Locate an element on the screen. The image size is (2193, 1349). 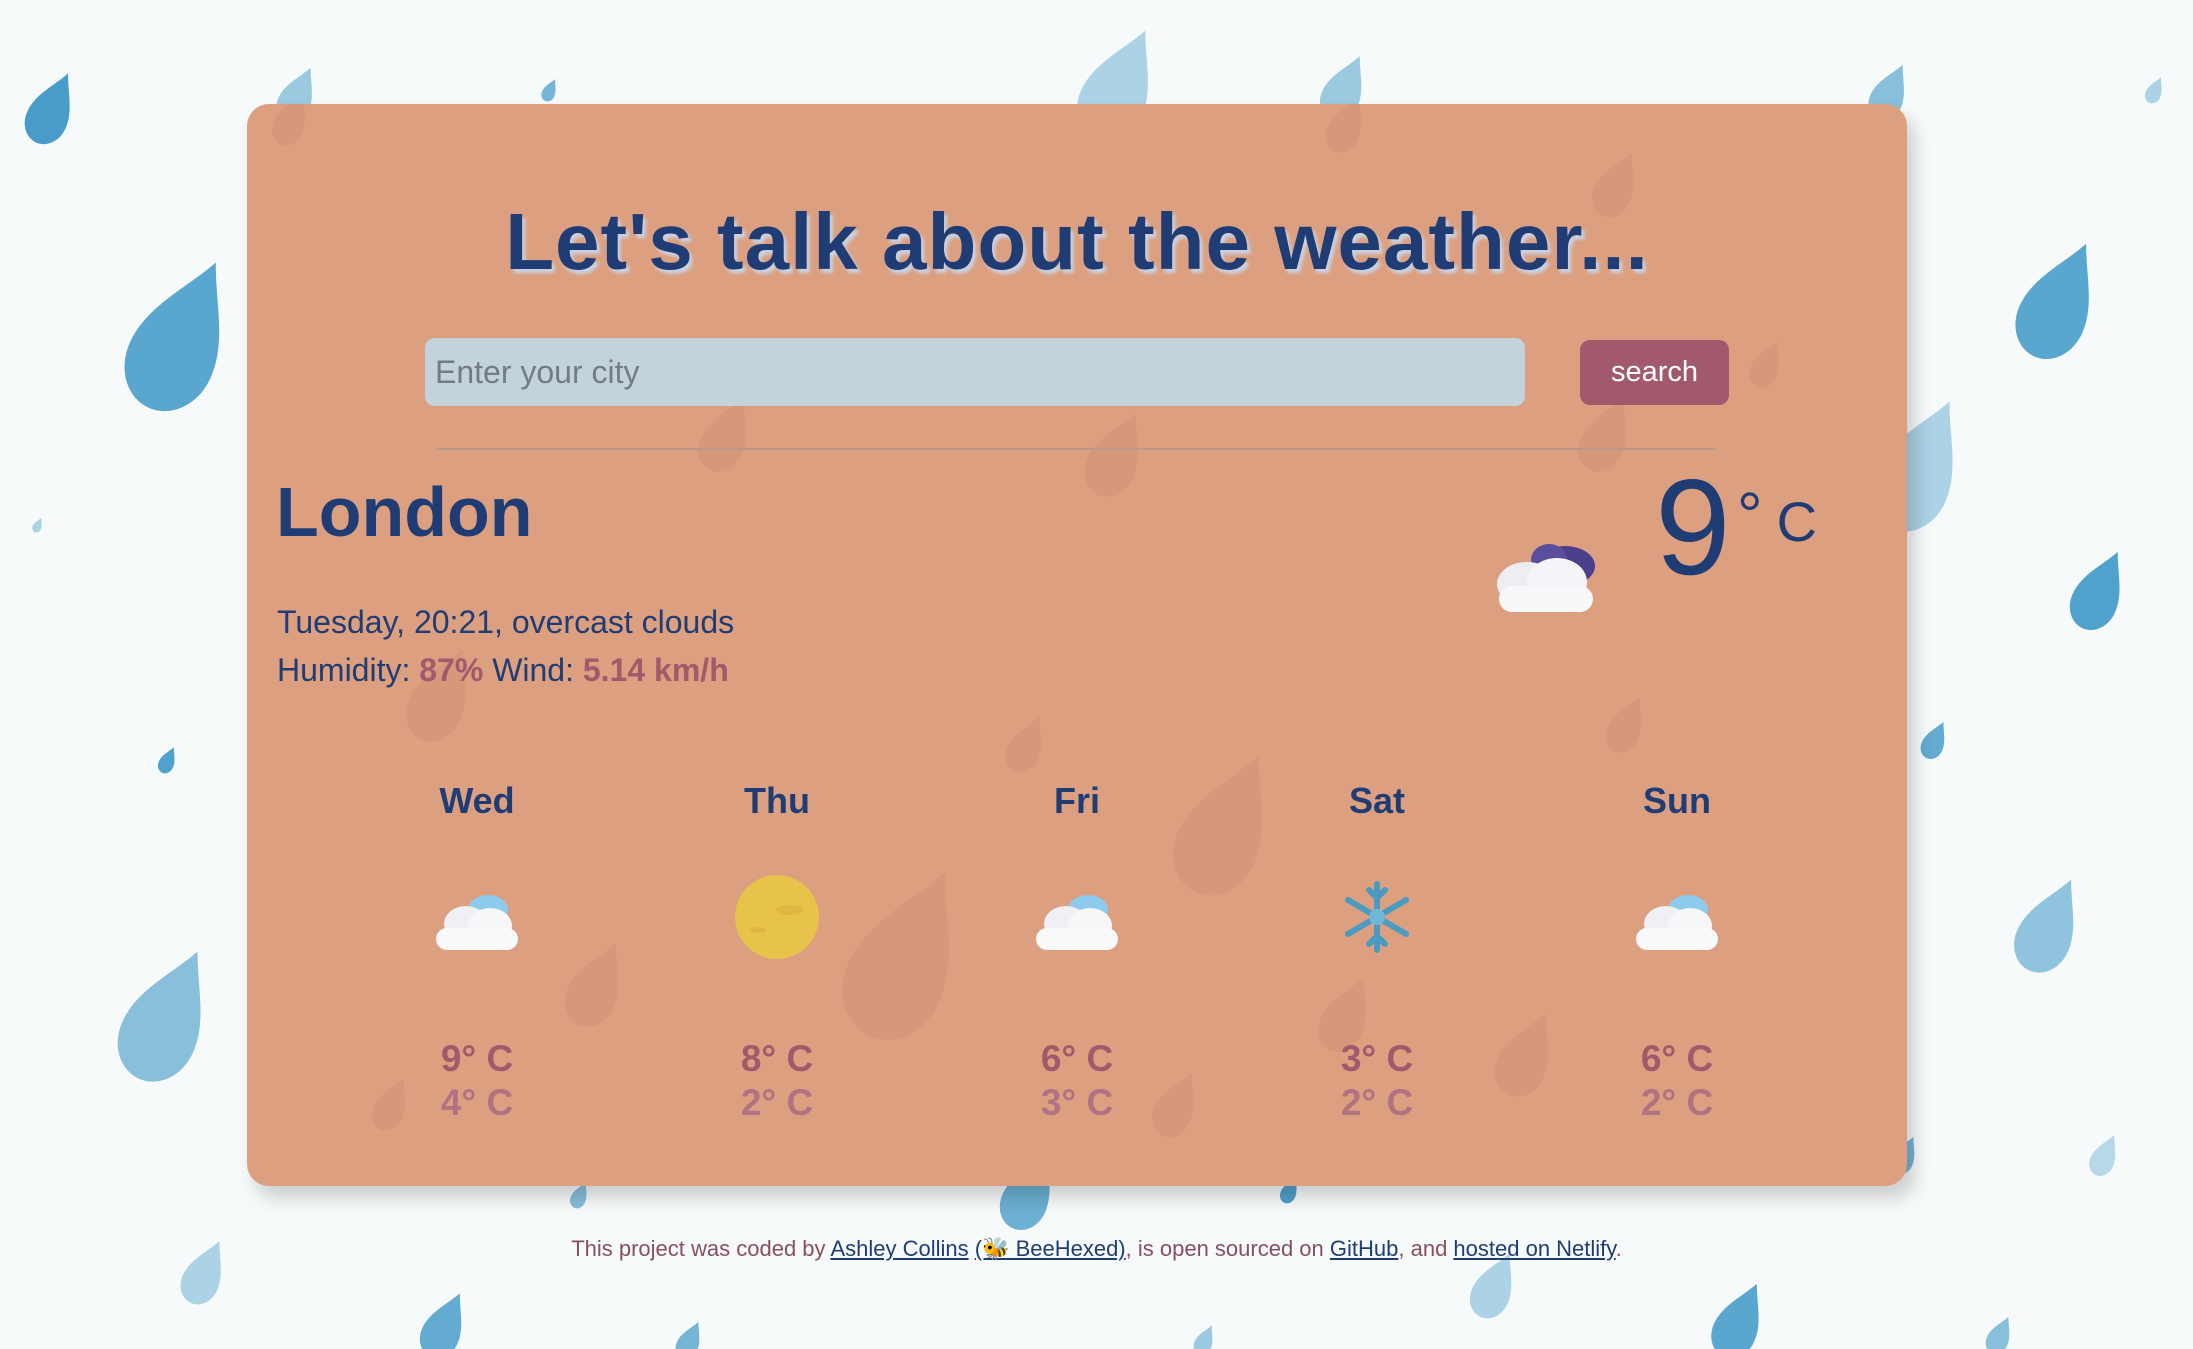
netlify-link: hosted on Netlify is located at coordinates (1534, 1248).